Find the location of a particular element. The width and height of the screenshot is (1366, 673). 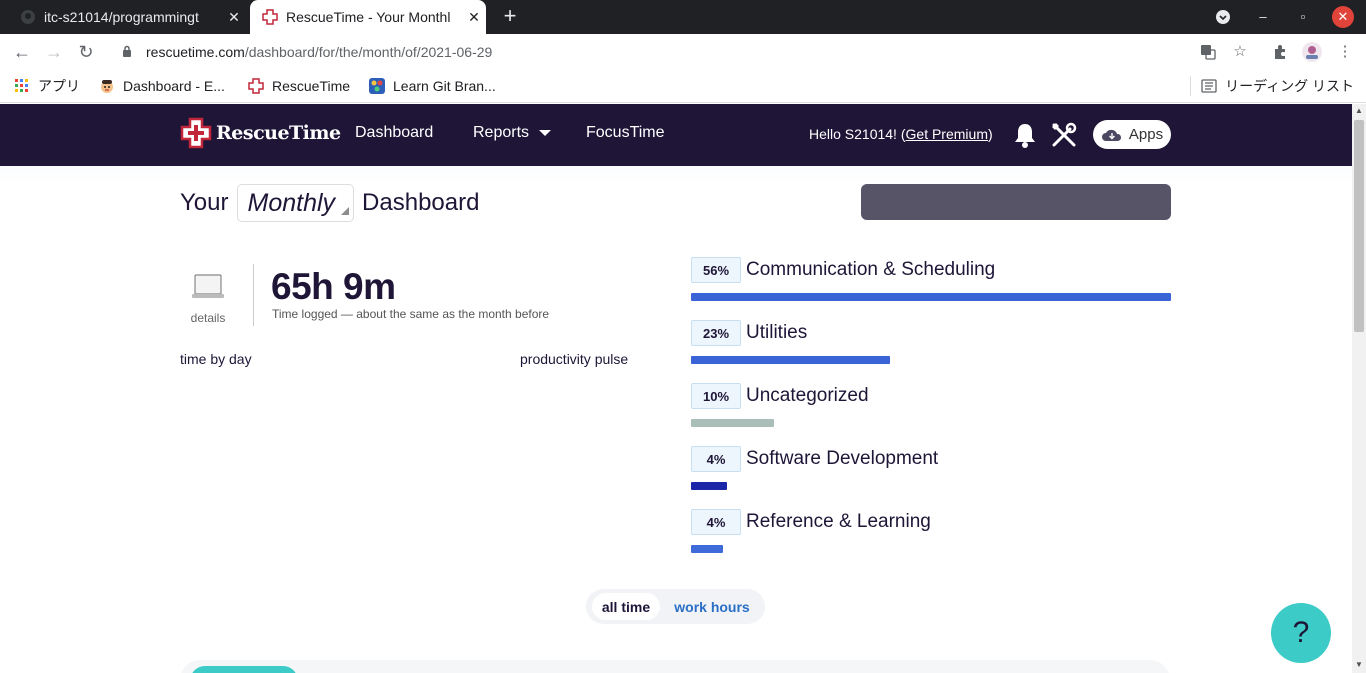

brand-name: RescueTime is located at coordinates (278, 133).